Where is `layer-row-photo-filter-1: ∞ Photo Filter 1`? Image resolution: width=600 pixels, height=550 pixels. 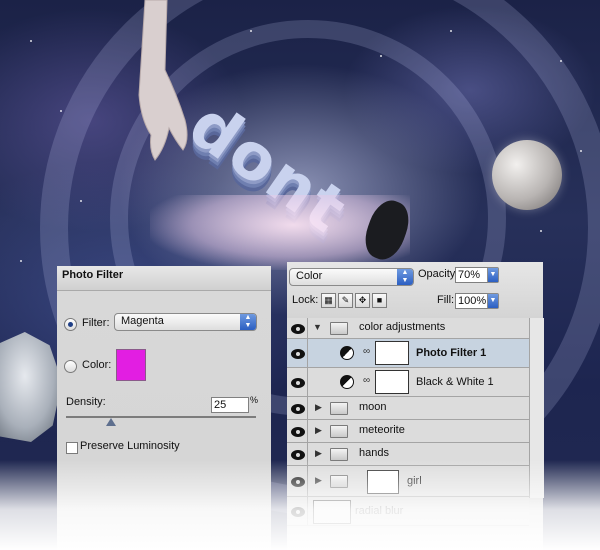 layer-row-photo-filter-1: ∞ Photo Filter 1 is located at coordinates (408, 353).